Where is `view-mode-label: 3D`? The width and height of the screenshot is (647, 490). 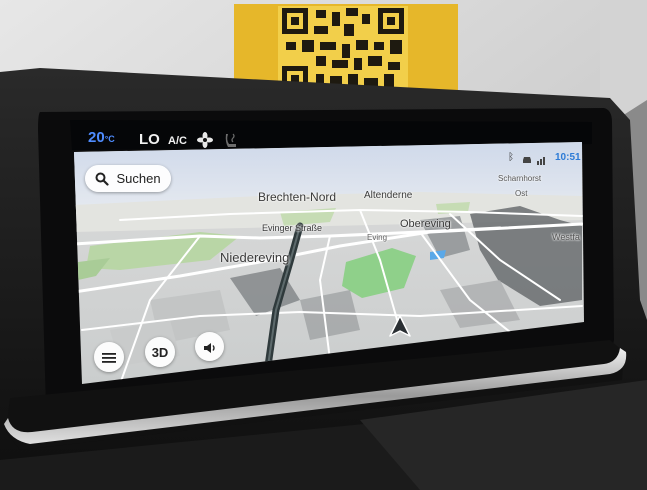 view-mode-label: 3D is located at coordinates (160, 352).